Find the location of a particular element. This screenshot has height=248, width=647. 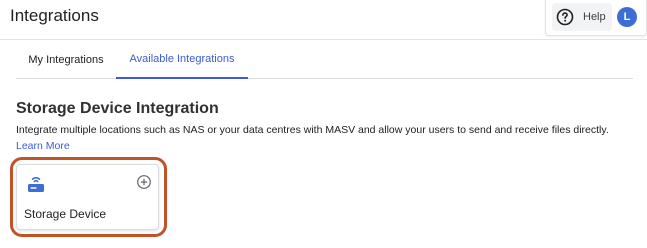

storage-device-label: Storage Device is located at coordinates (65, 214).